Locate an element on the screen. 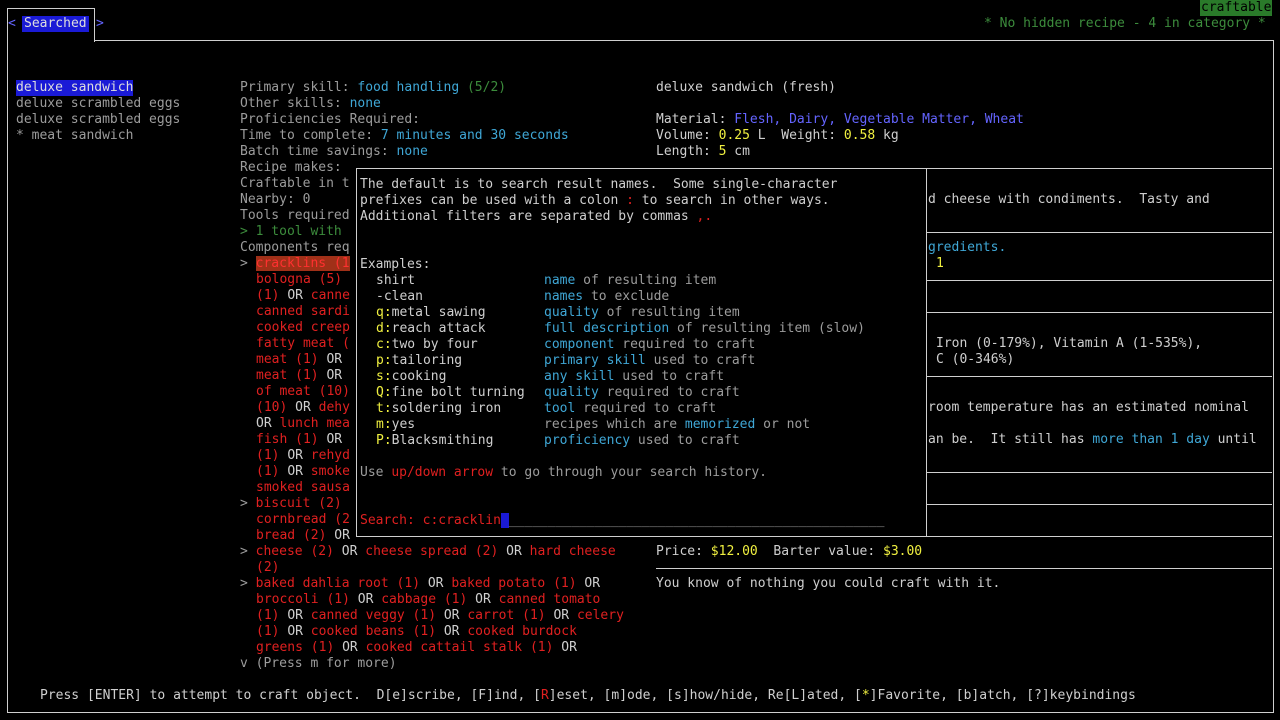  time-label: Time to complete: is located at coordinates (307, 135).